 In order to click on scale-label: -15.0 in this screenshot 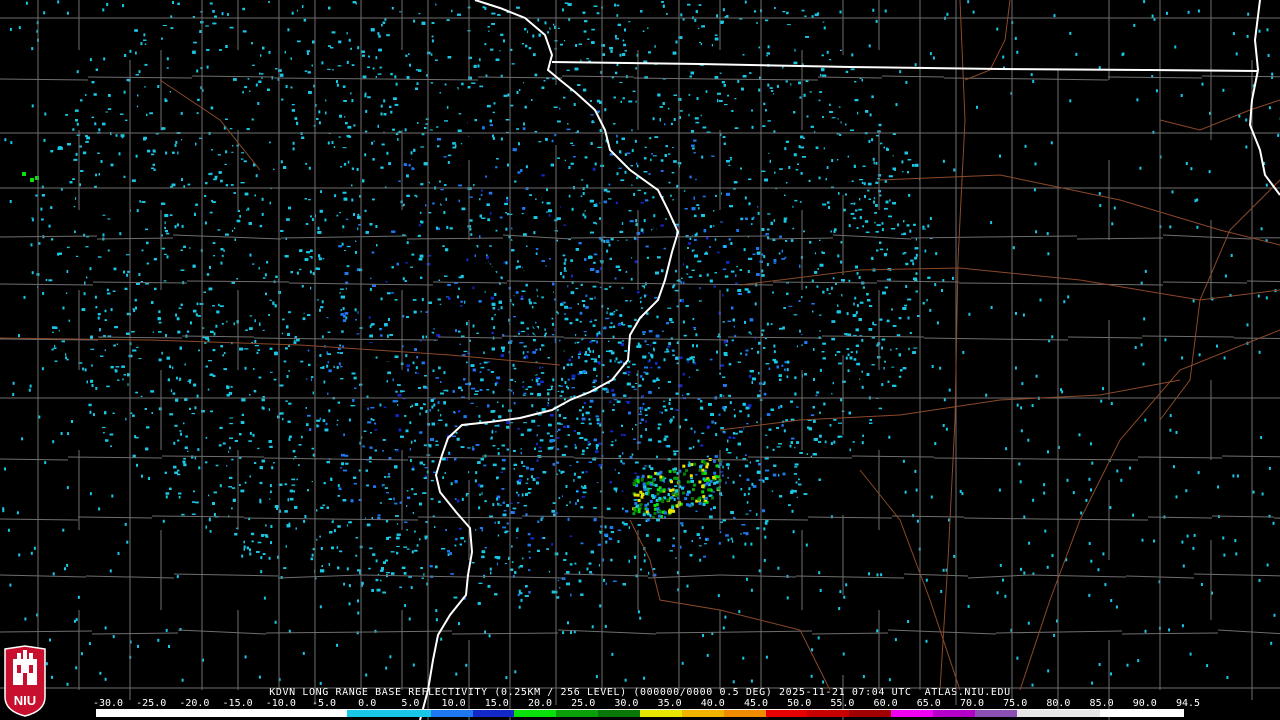, I will do `click(237, 703)`.